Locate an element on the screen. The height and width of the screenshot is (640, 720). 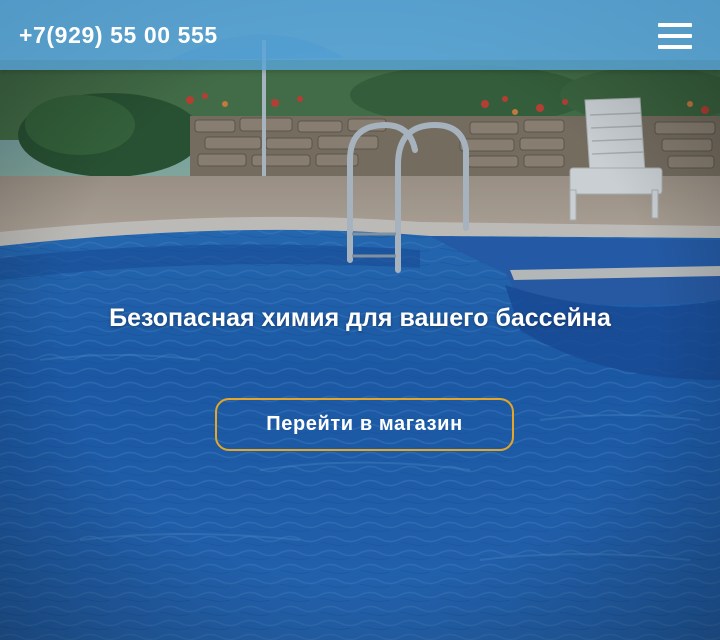
hamburger-menu-icon is located at coordinates (675, 36).